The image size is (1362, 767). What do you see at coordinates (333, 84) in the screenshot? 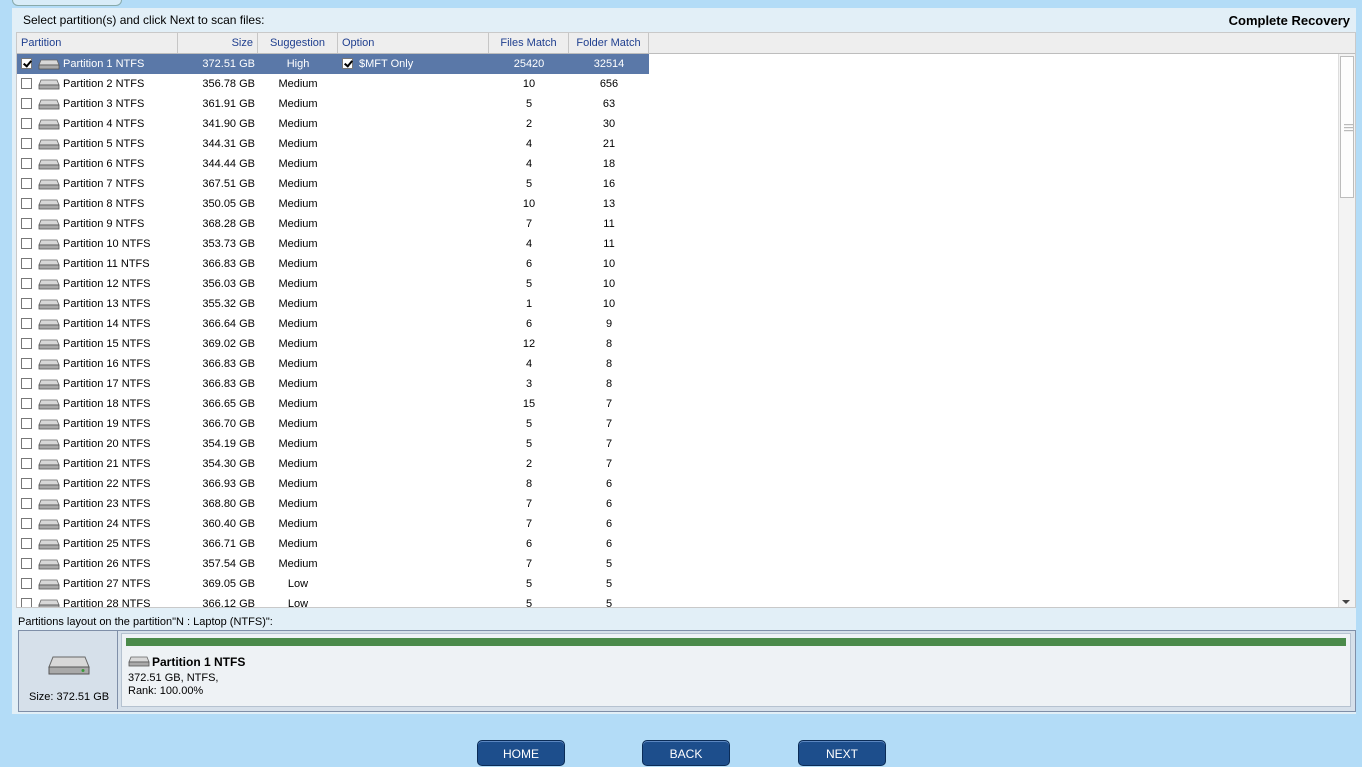
I see `table-row: Partition 2 NTFS 356.78 GB Medium 10 656` at bounding box center [333, 84].